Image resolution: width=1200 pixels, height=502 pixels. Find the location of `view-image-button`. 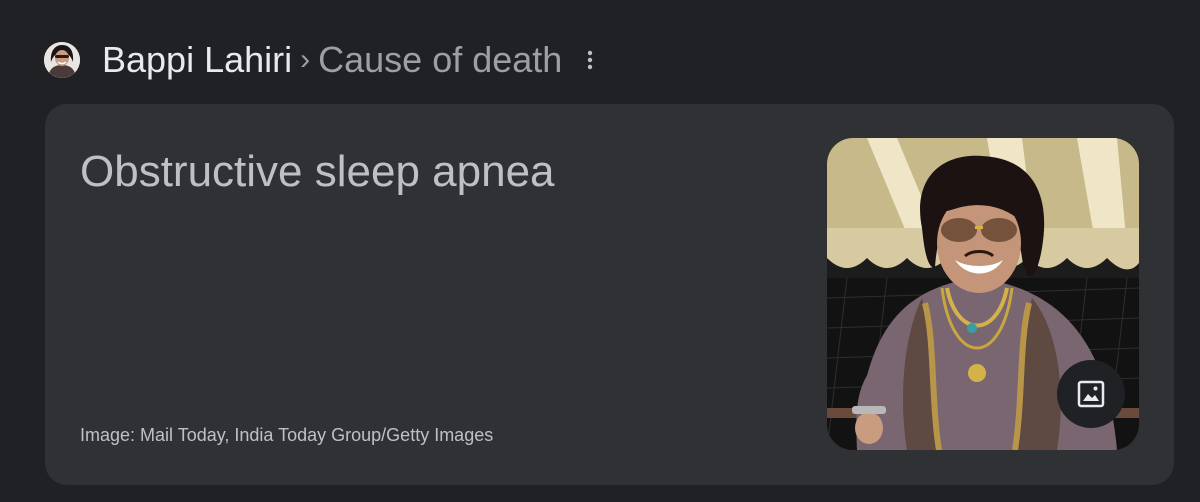

view-image-button is located at coordinates (1091, 394).